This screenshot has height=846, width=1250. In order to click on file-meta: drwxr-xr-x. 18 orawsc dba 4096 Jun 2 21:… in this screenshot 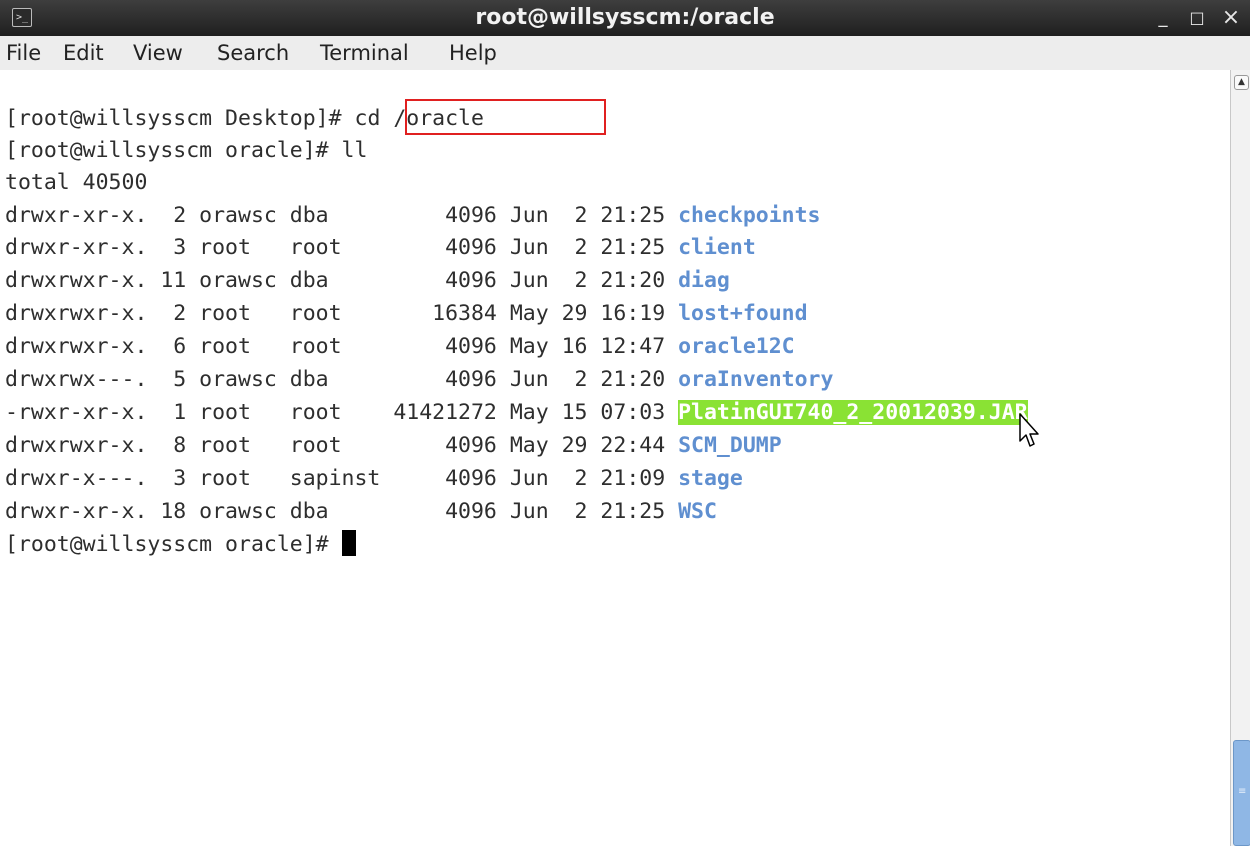, I will do `click(342, 511)`.